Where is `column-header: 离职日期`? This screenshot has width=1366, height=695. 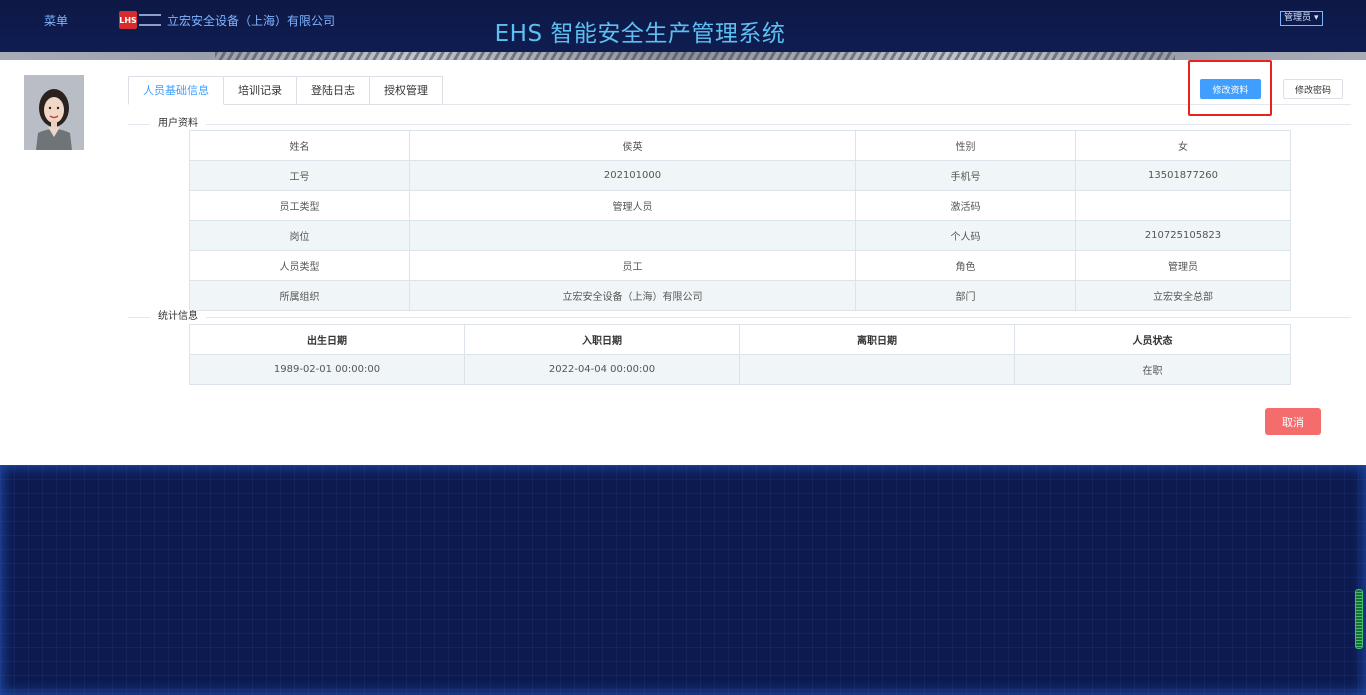
column-header: 离职日期 is located at coordinates (877, 339).